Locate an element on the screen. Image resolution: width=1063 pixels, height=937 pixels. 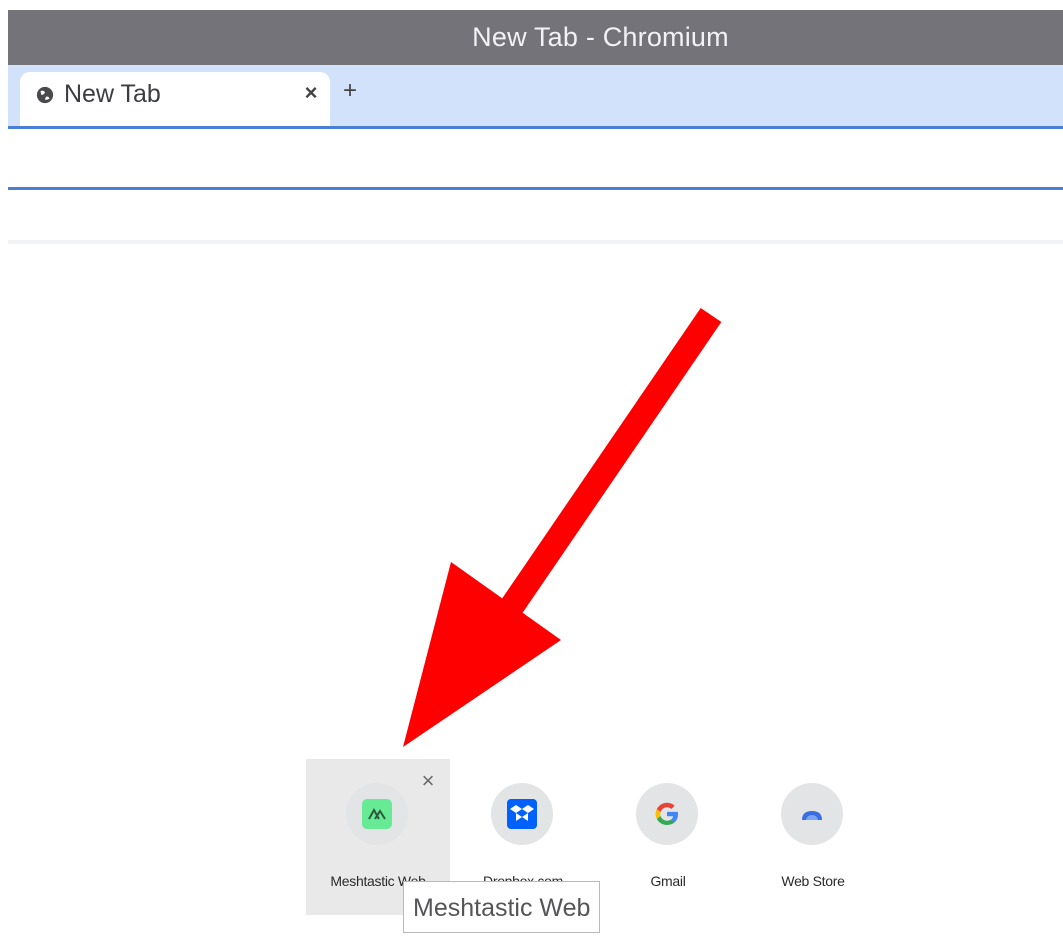
shortcut-label: Web Store is located at coordinates (813, 881).